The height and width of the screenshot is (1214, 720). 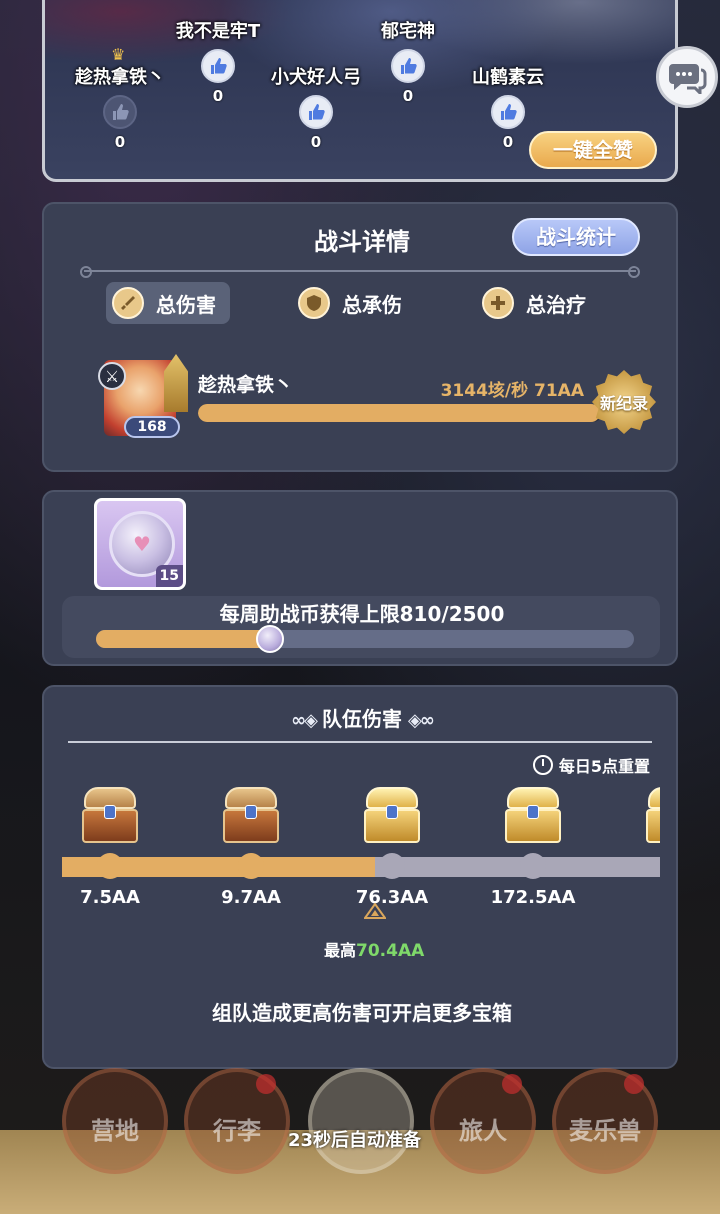 What do you see at coordinates (141, 398) in the screenshot?
I see `player-avatar: ⚔ 168` at bounding box center [141, 398].